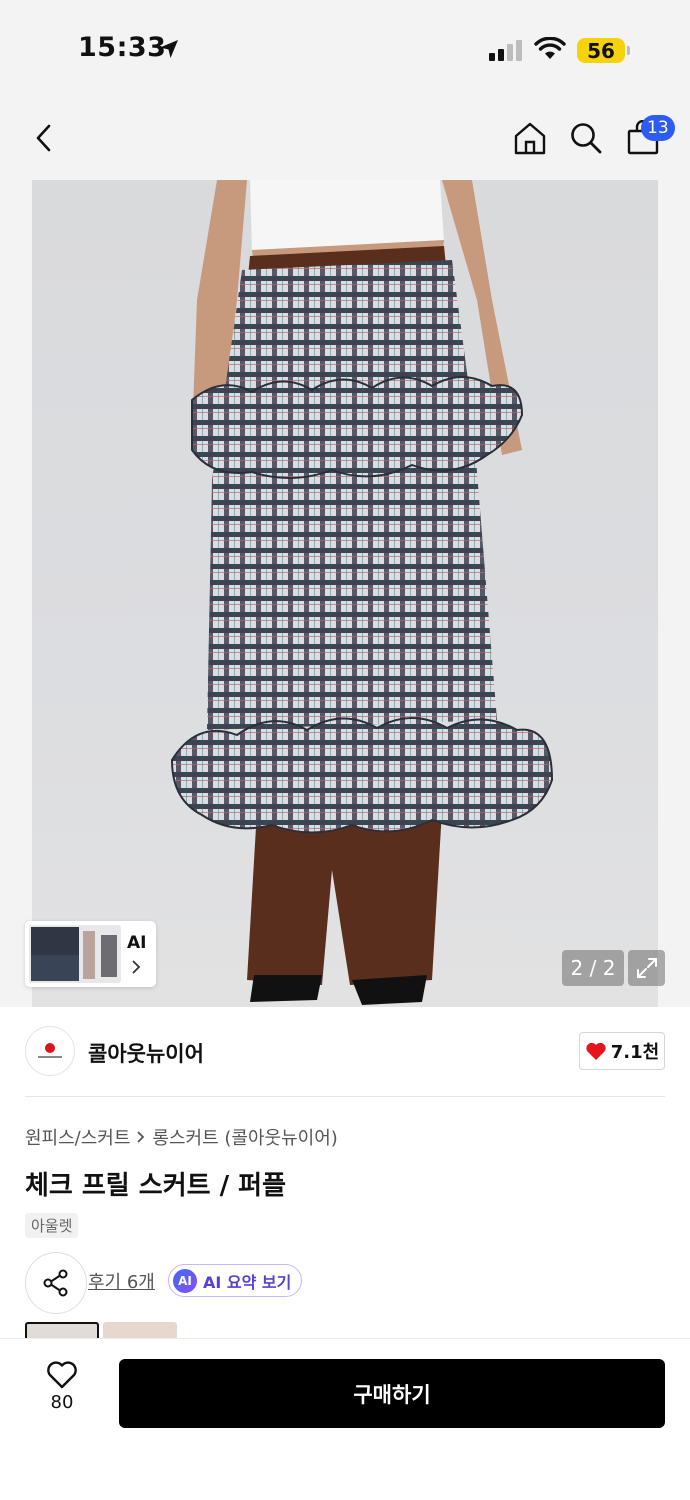 The width and height of the screenshot is (690, 1500). I want to click on share-button, so click(56, 1283).